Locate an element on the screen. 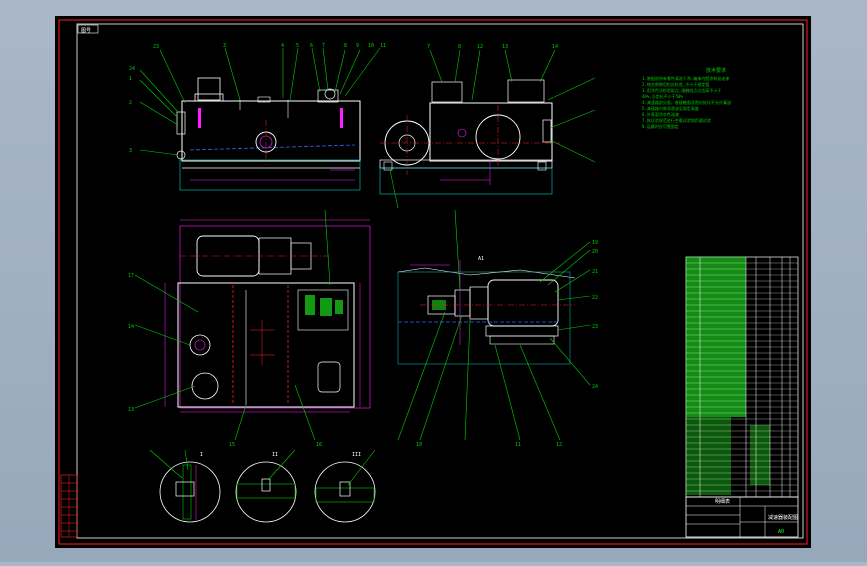  tech-line-9: 8.运输时应可靠固定 is located at coordinates (660, 126).